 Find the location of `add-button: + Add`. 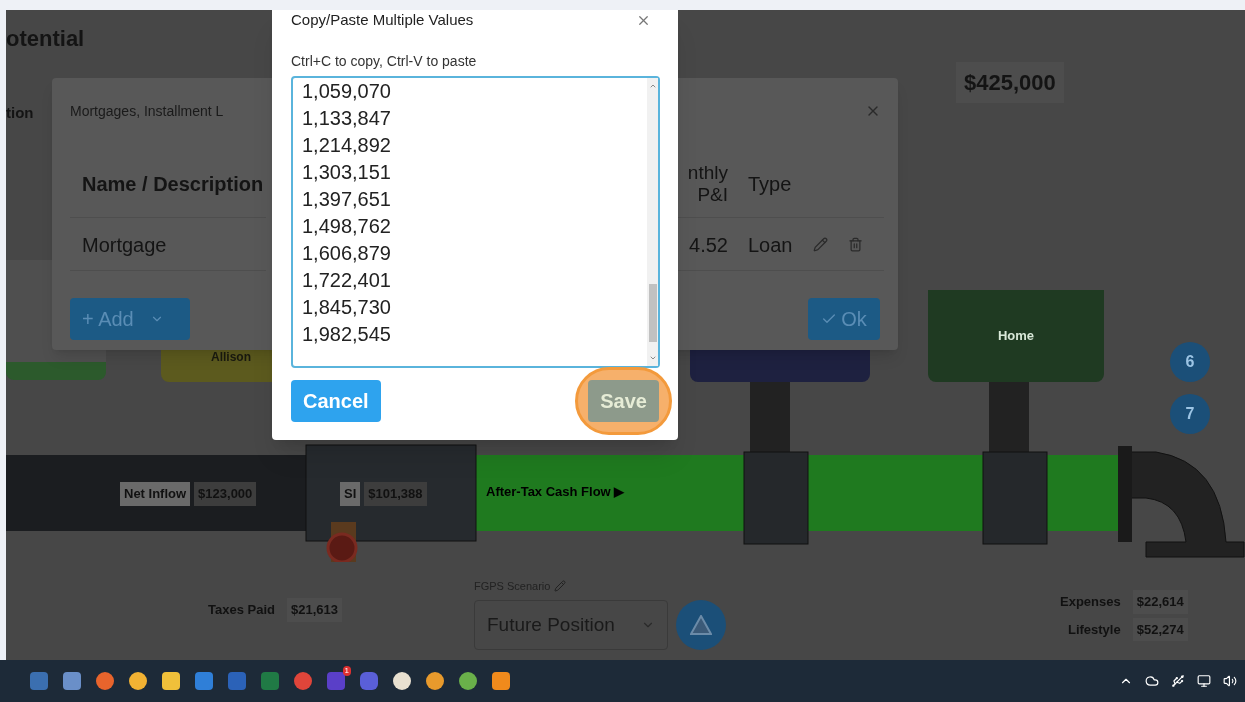

add-button: + Add is located at coordinates (130, 319).